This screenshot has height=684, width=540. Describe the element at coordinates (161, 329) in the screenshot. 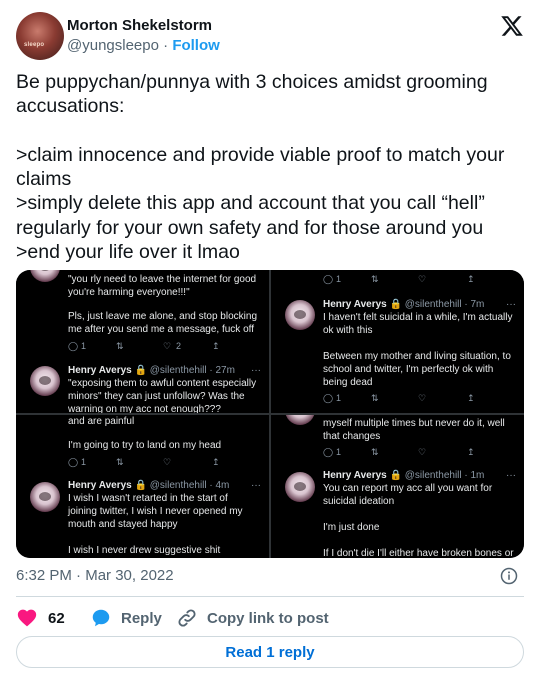

I see `screenshot-text: me after you send me a message, fuck off` at that location.